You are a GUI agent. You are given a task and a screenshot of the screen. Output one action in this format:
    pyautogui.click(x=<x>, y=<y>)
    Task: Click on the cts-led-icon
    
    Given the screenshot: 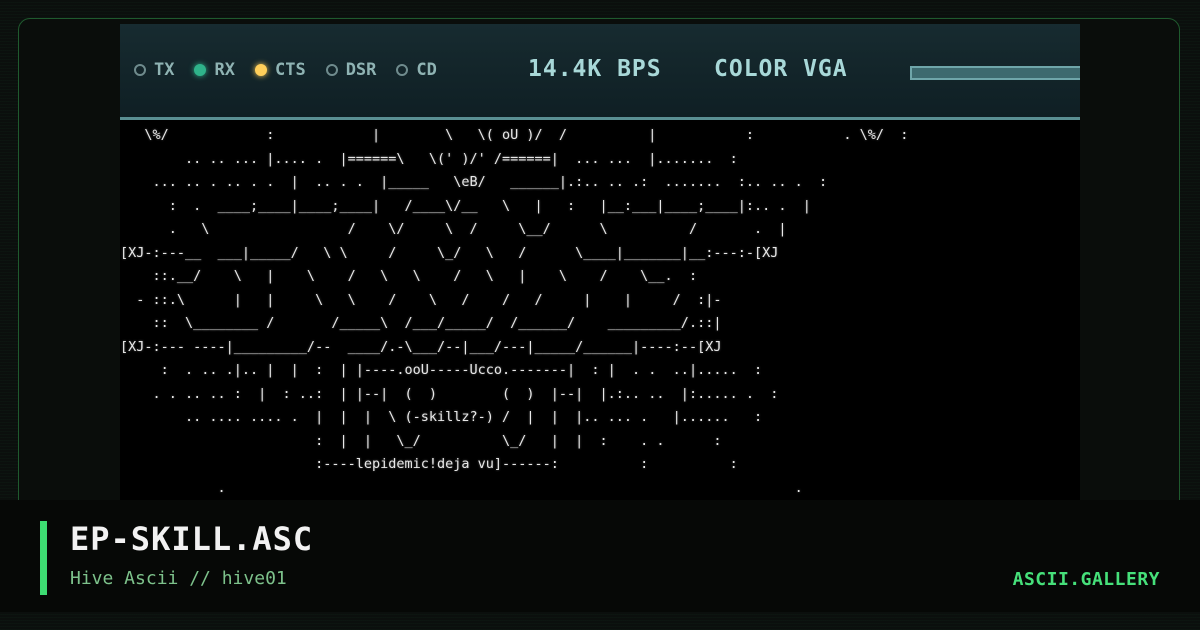 What is the action you would take?
    pyautogui.click(x=260, y=70)
    